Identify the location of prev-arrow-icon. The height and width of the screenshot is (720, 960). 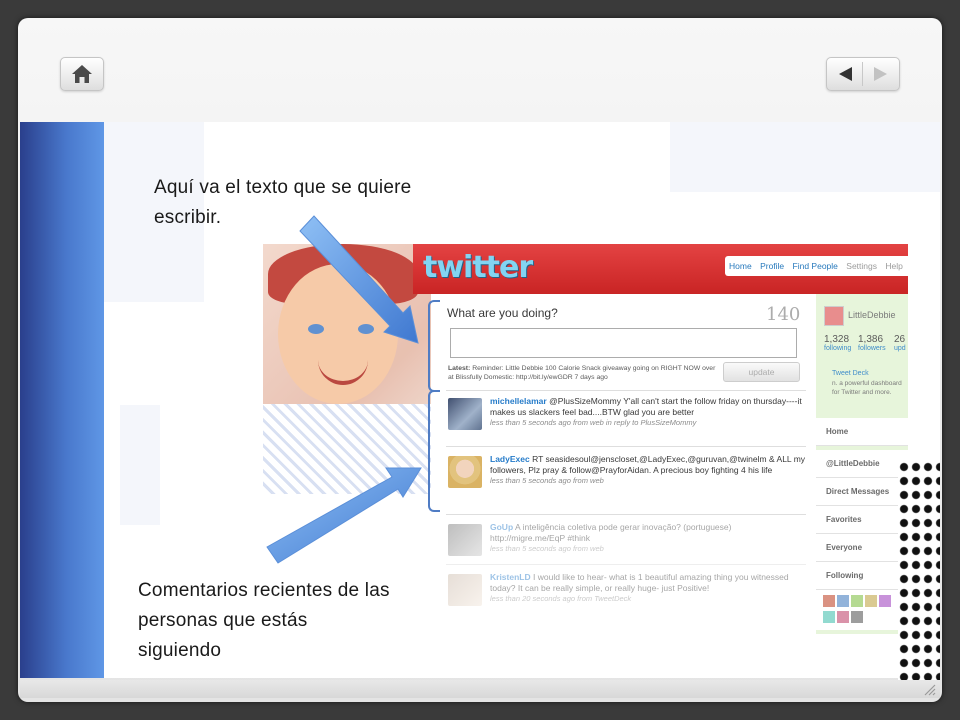
(845, 74).